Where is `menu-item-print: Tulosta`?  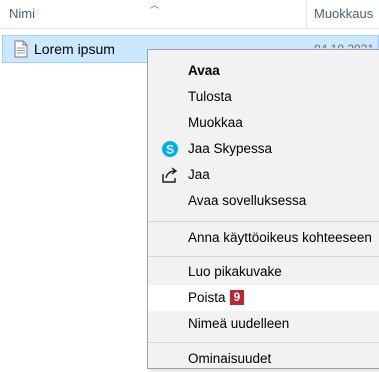 menu-item-print: Tulosta is located at coordinates (263, 97).